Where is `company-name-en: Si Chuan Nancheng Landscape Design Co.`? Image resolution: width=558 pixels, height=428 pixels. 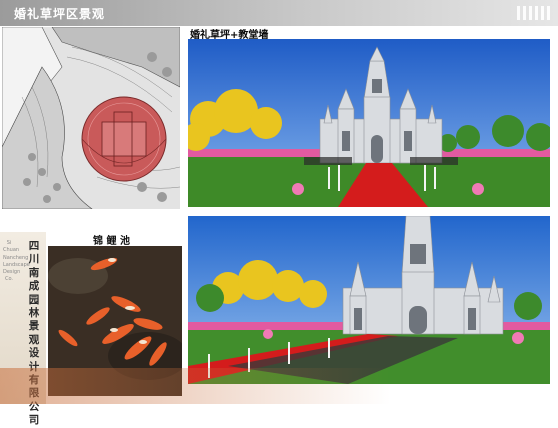 company-name-en: Si Chuan Nancheng Landscape Design Co. is located at coordinates (16, 261).